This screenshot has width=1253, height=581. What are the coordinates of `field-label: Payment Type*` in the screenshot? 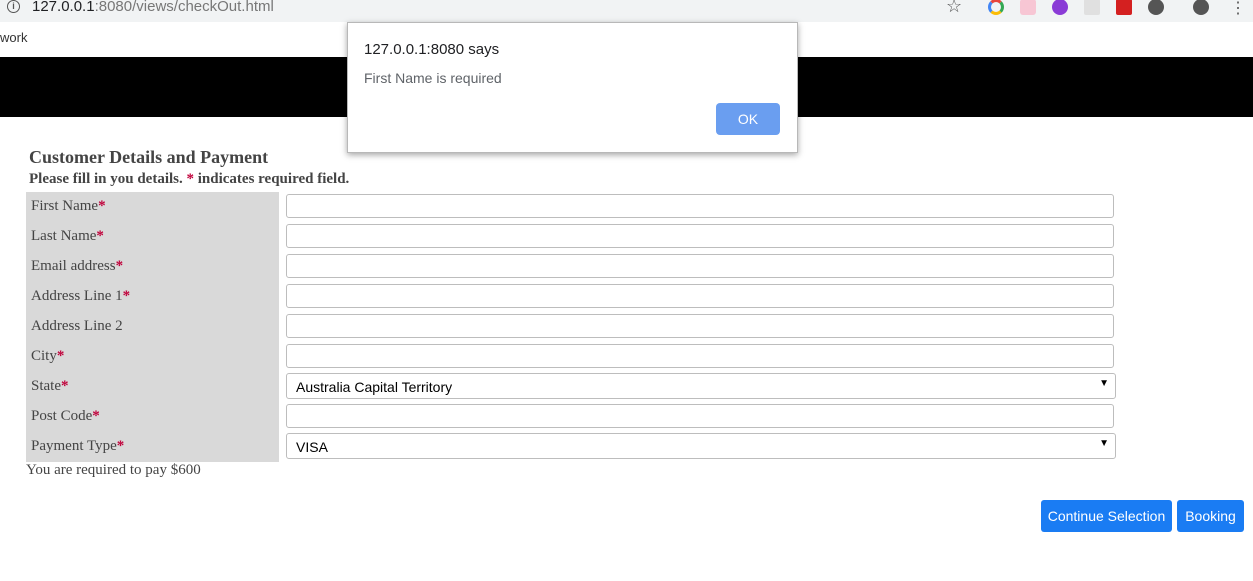 It's located at (77, 446).